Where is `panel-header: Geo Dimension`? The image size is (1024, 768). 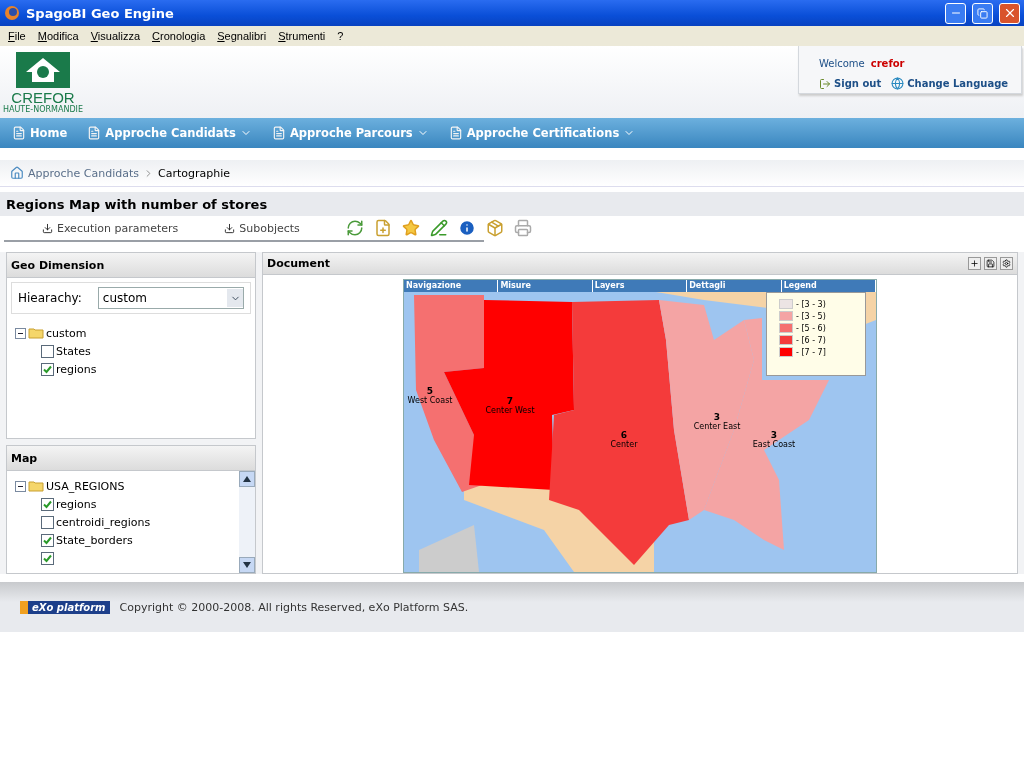 panel-header: Geo Dimension is located at coordinates (131, 265).